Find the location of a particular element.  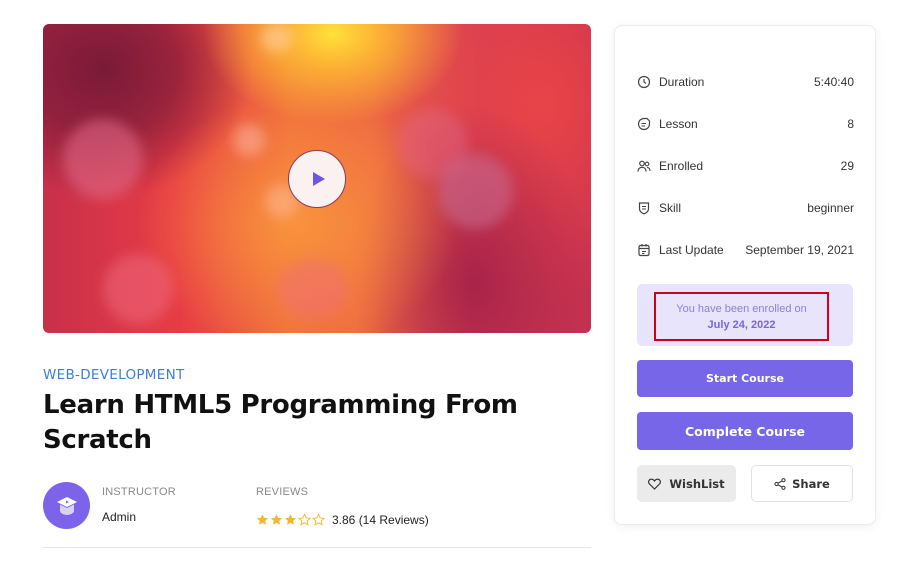

info-label: Duration is located at coordinates (682, 82).